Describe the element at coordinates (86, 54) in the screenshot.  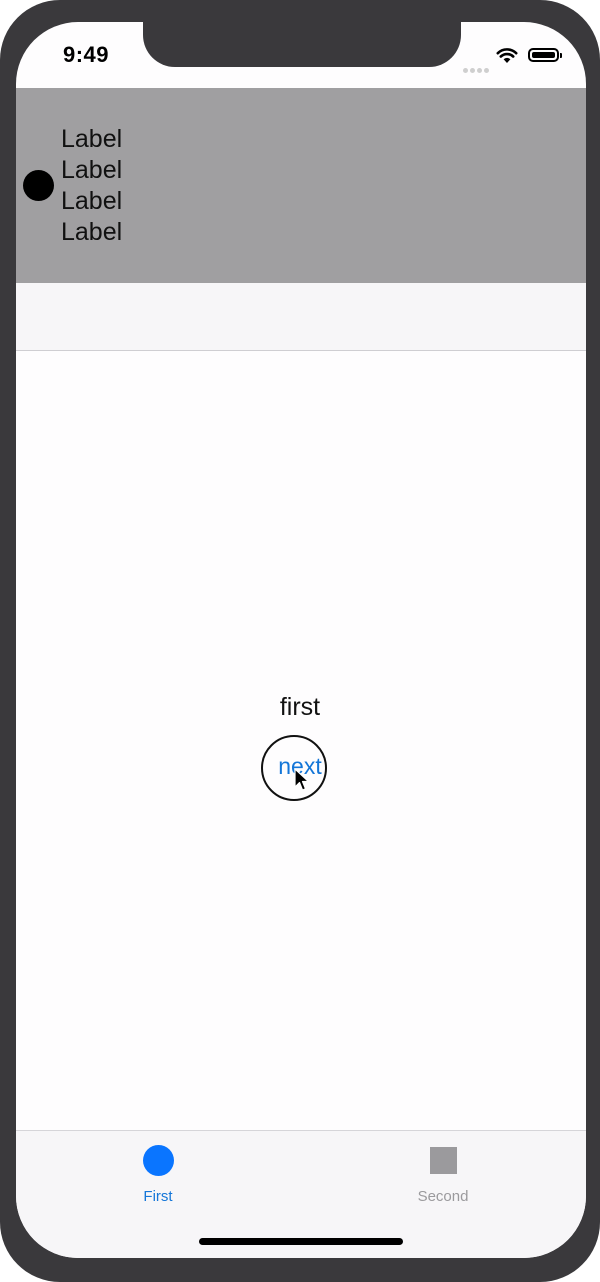
I see `status-time: 9:49` at that location.